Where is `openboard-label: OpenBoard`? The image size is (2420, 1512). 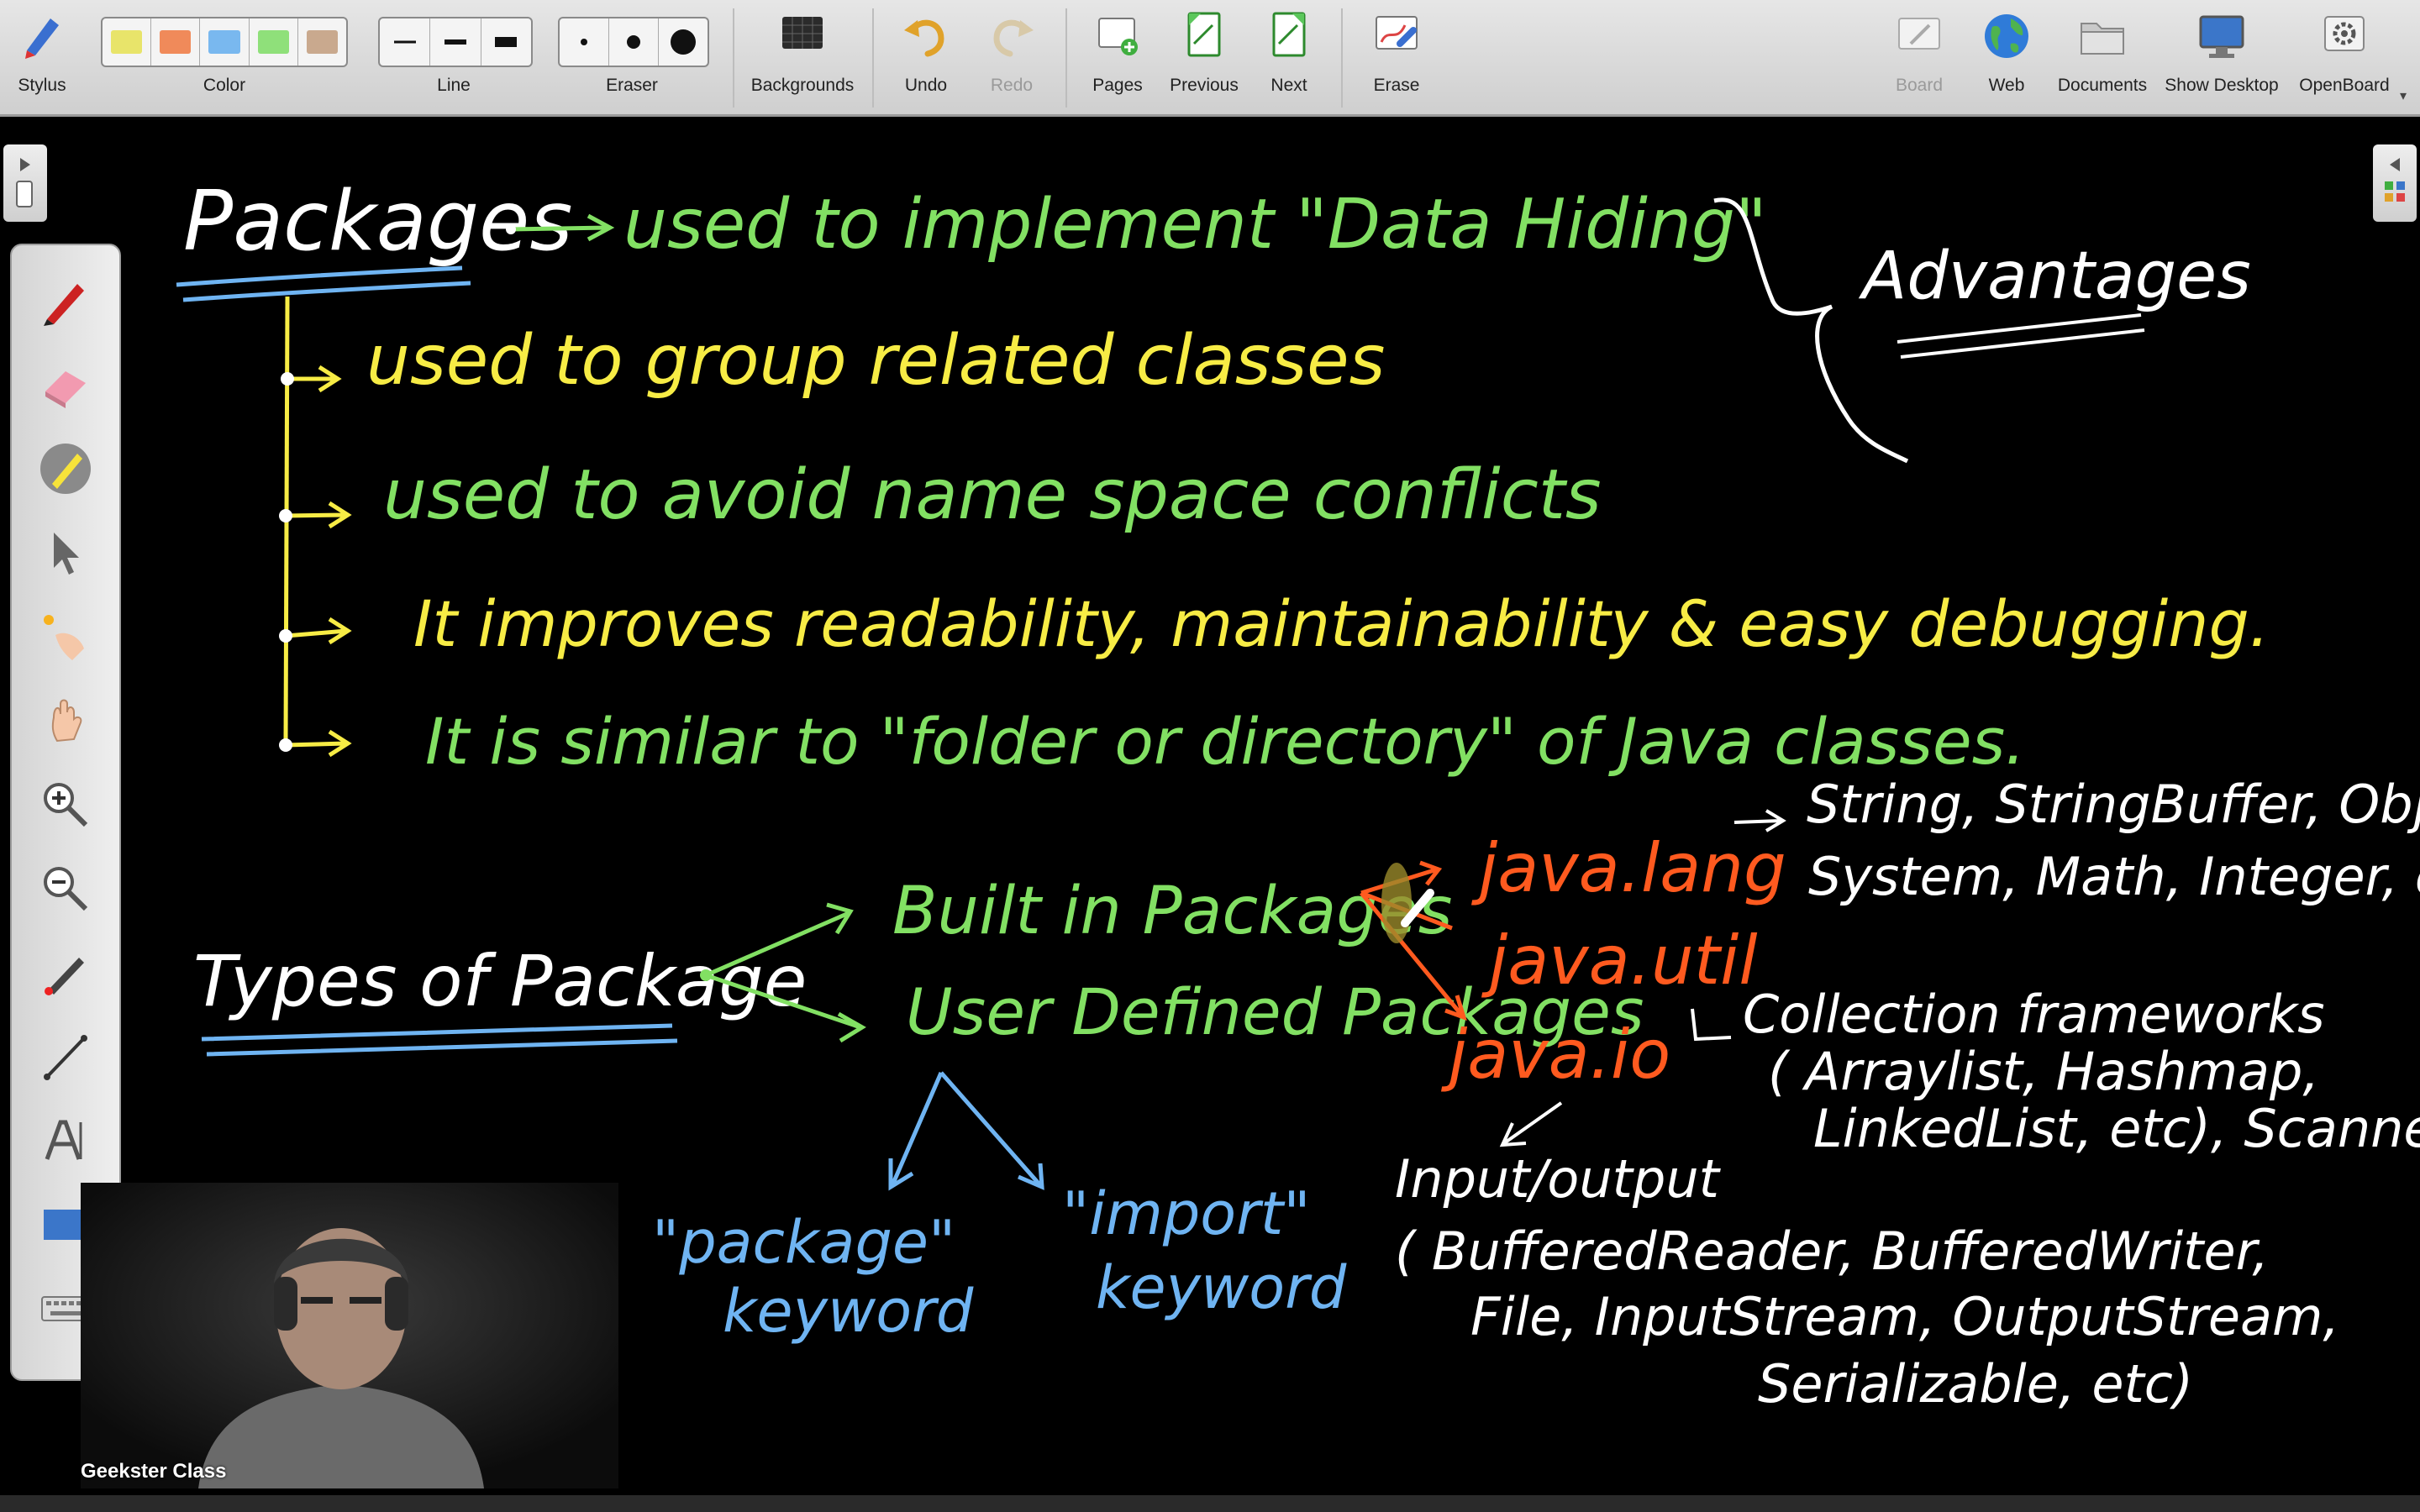 openboard-label: OpenBoard is located at coordinates (2344, 85).